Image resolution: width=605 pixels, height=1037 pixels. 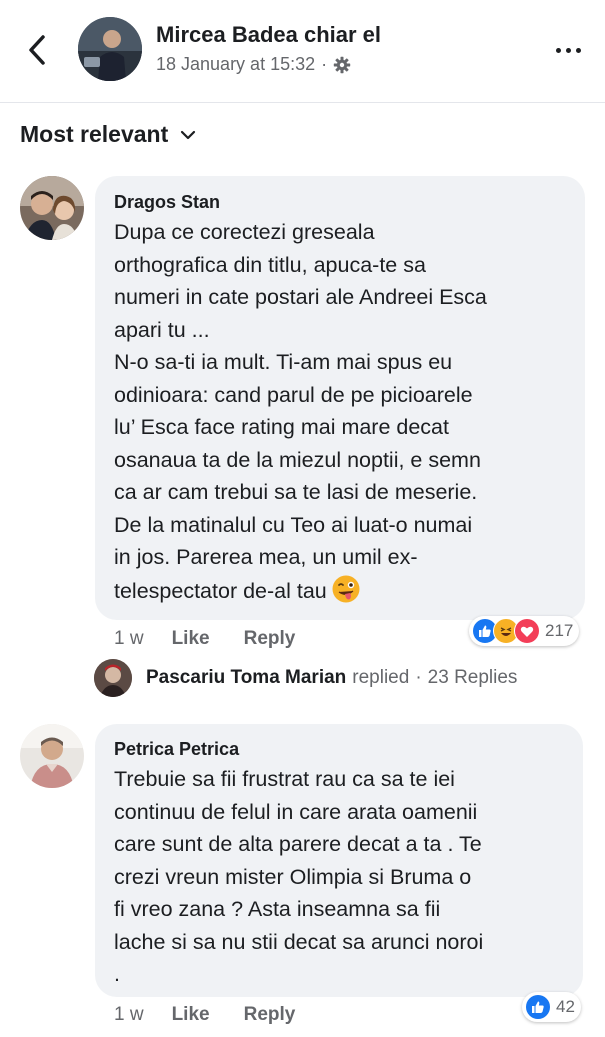 What do you see at coordinates (538, 1007) in the screenshot?
I see `like-reaction-icon` at bounding box center [538, 1007].